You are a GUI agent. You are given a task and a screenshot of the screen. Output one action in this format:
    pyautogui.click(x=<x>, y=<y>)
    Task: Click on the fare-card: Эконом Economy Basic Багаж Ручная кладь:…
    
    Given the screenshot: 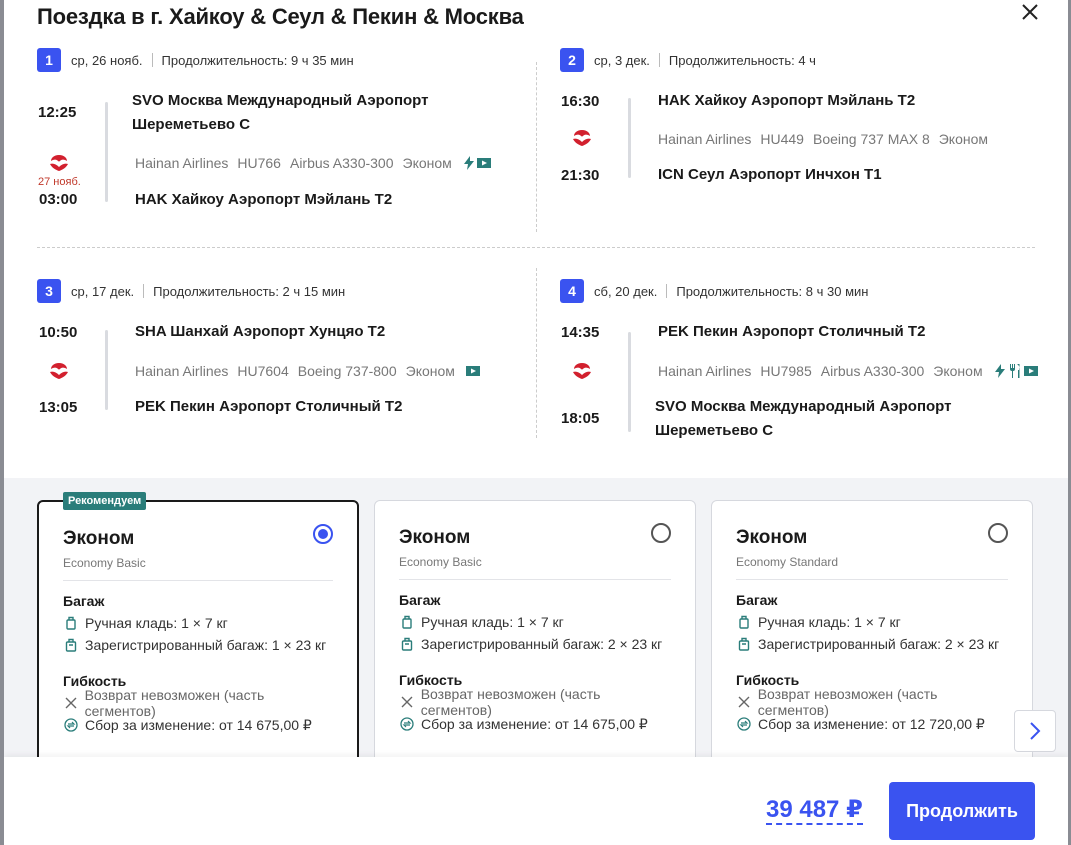 What is the action you would take?
    pyautogui.click(x=535, y=635)
    